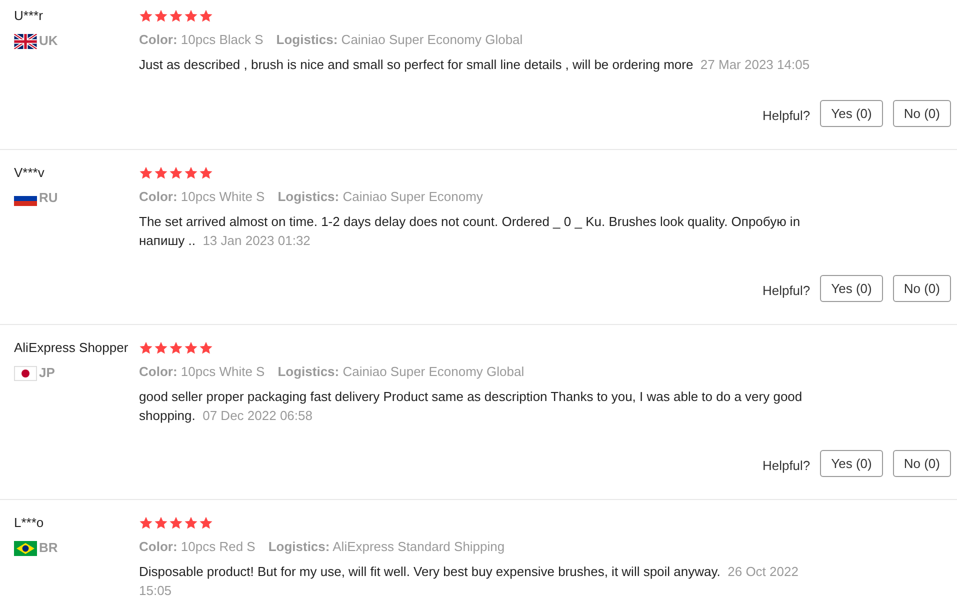 This screenshot has width=957, height=607. I want to click on reviewer-name: AliExpress Shopper, so click(72, 348).